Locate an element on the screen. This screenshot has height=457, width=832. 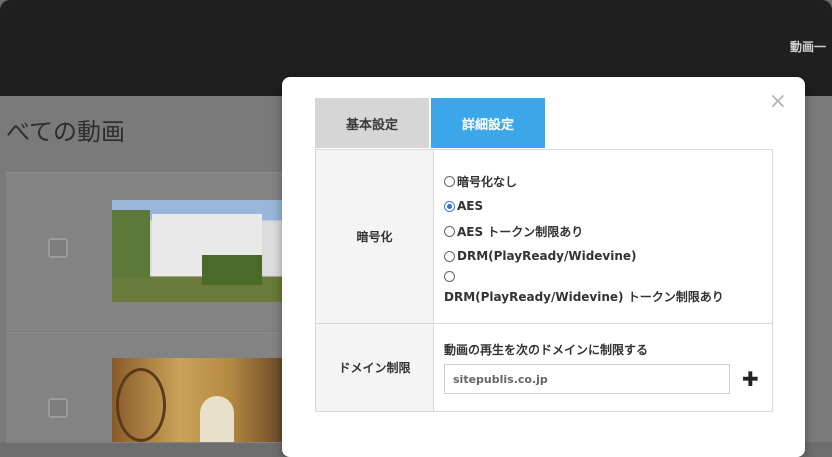
page-title: べての動画 is located at coordinates (66, 132).